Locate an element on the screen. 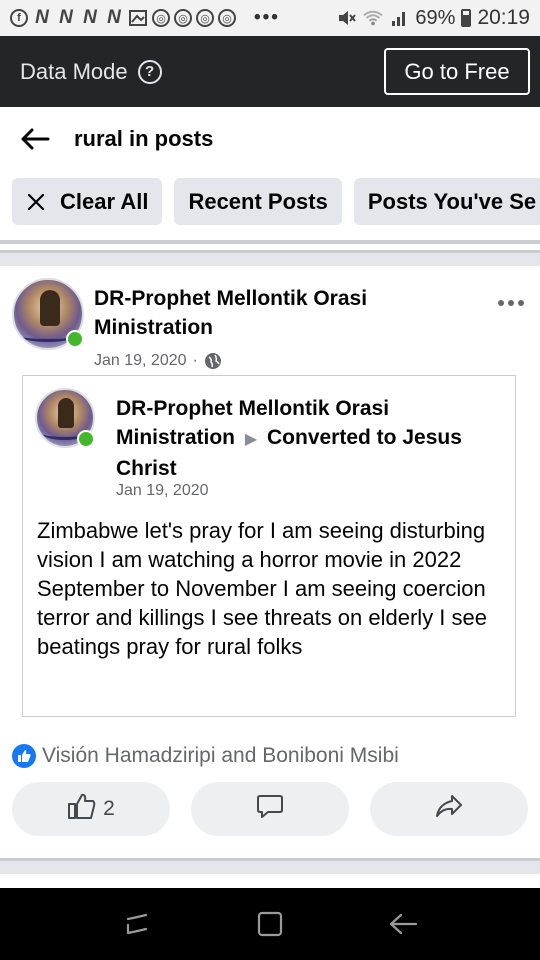 The image size is (540, 960). recent-posts-label: Recent Posts is located at coordinates (258, 201).